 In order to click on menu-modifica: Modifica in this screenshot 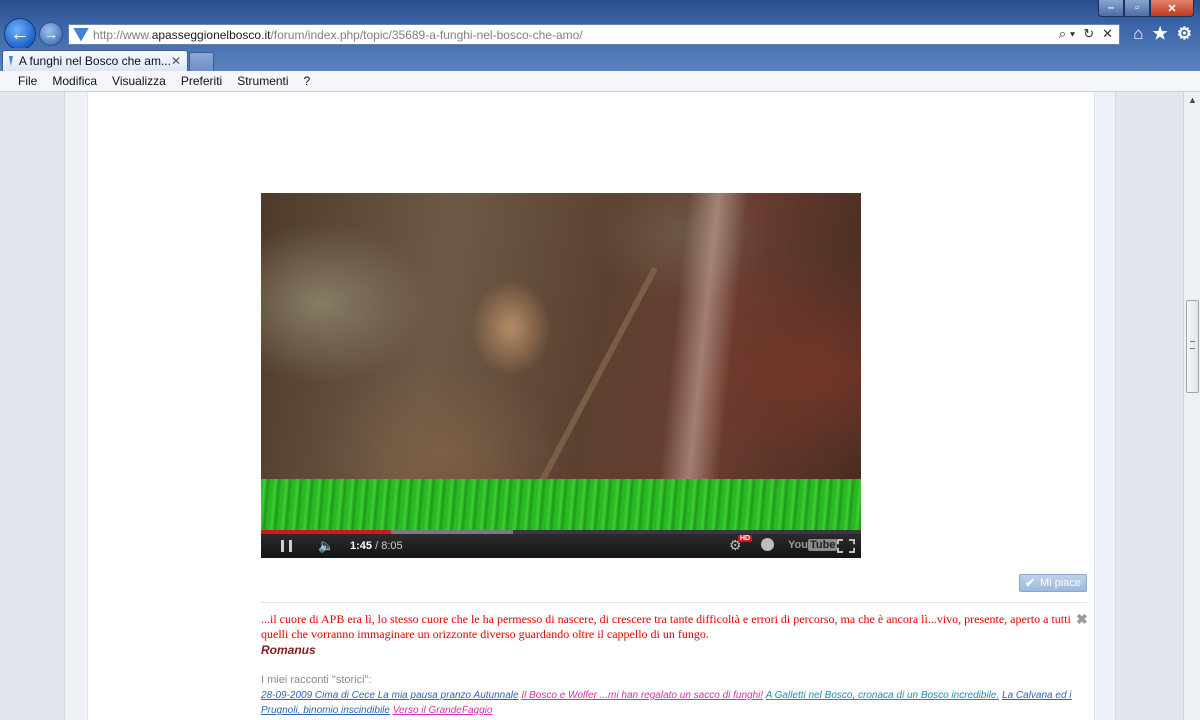, I will do `click(74, 81)`.